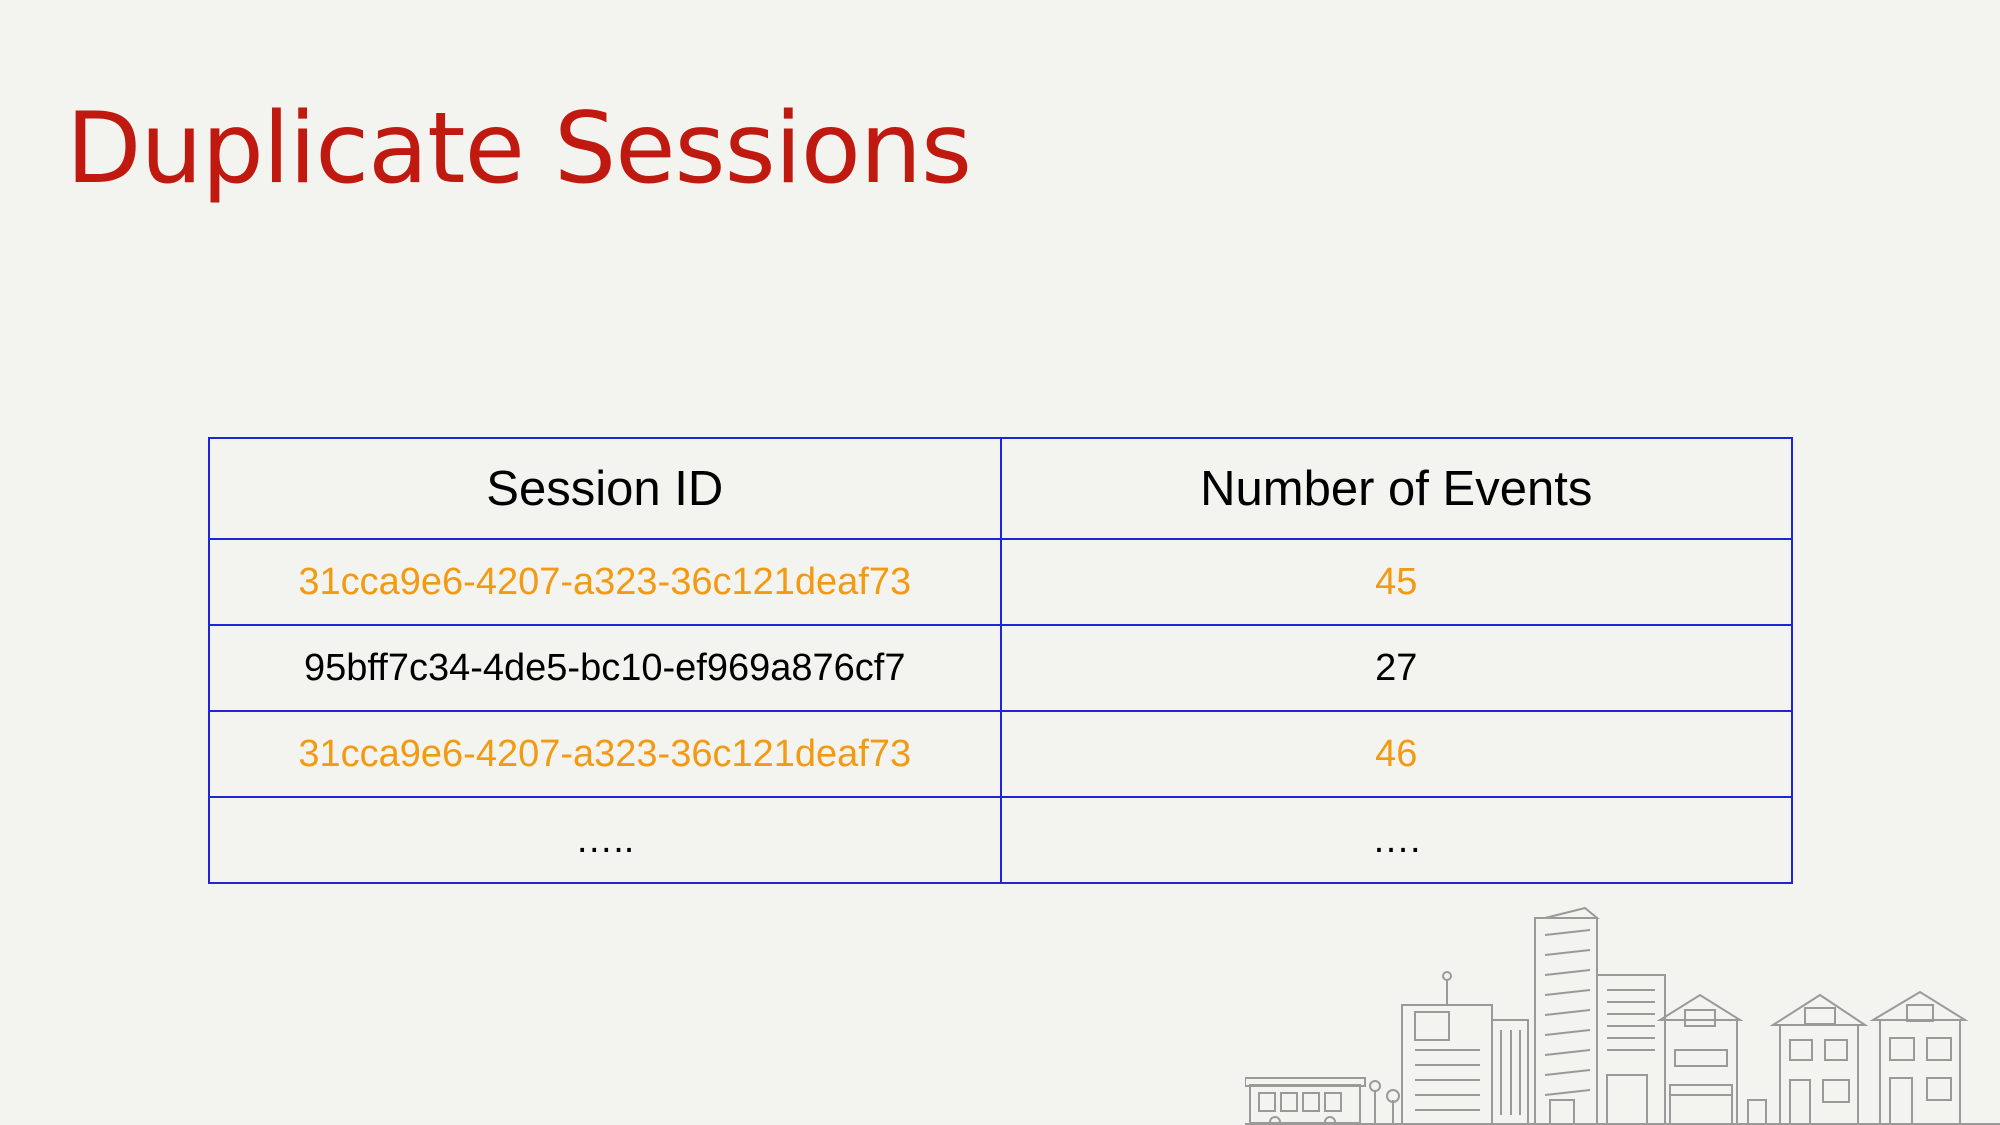 This screenshot has width=2000, height=1125. Describe the element at coordinates (605, 668) in the screenshot. I see `session-id-cell: 95bff7c34-4de5-bc10-ef969a876cf7` at that location.